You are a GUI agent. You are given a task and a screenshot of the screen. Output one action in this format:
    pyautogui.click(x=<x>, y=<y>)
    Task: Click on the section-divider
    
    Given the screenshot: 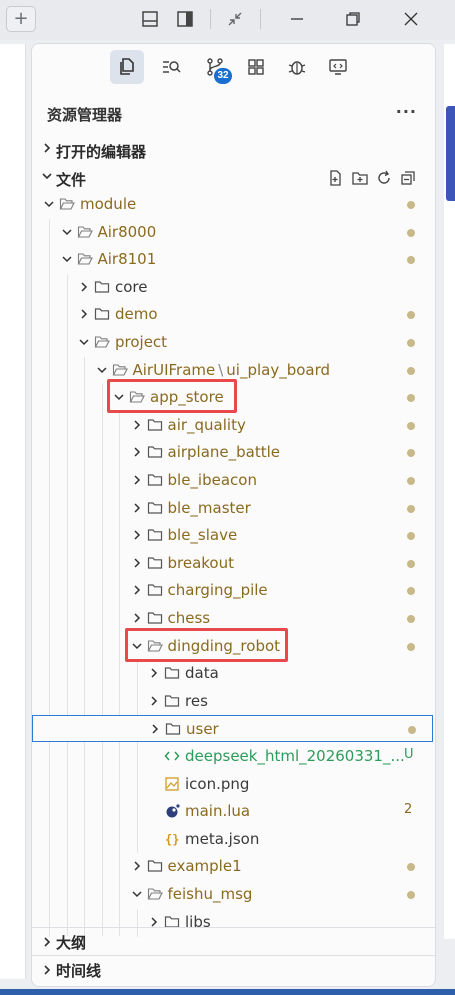 What is the action you would take?
    pyautogui.click(x=233, y=927)
    